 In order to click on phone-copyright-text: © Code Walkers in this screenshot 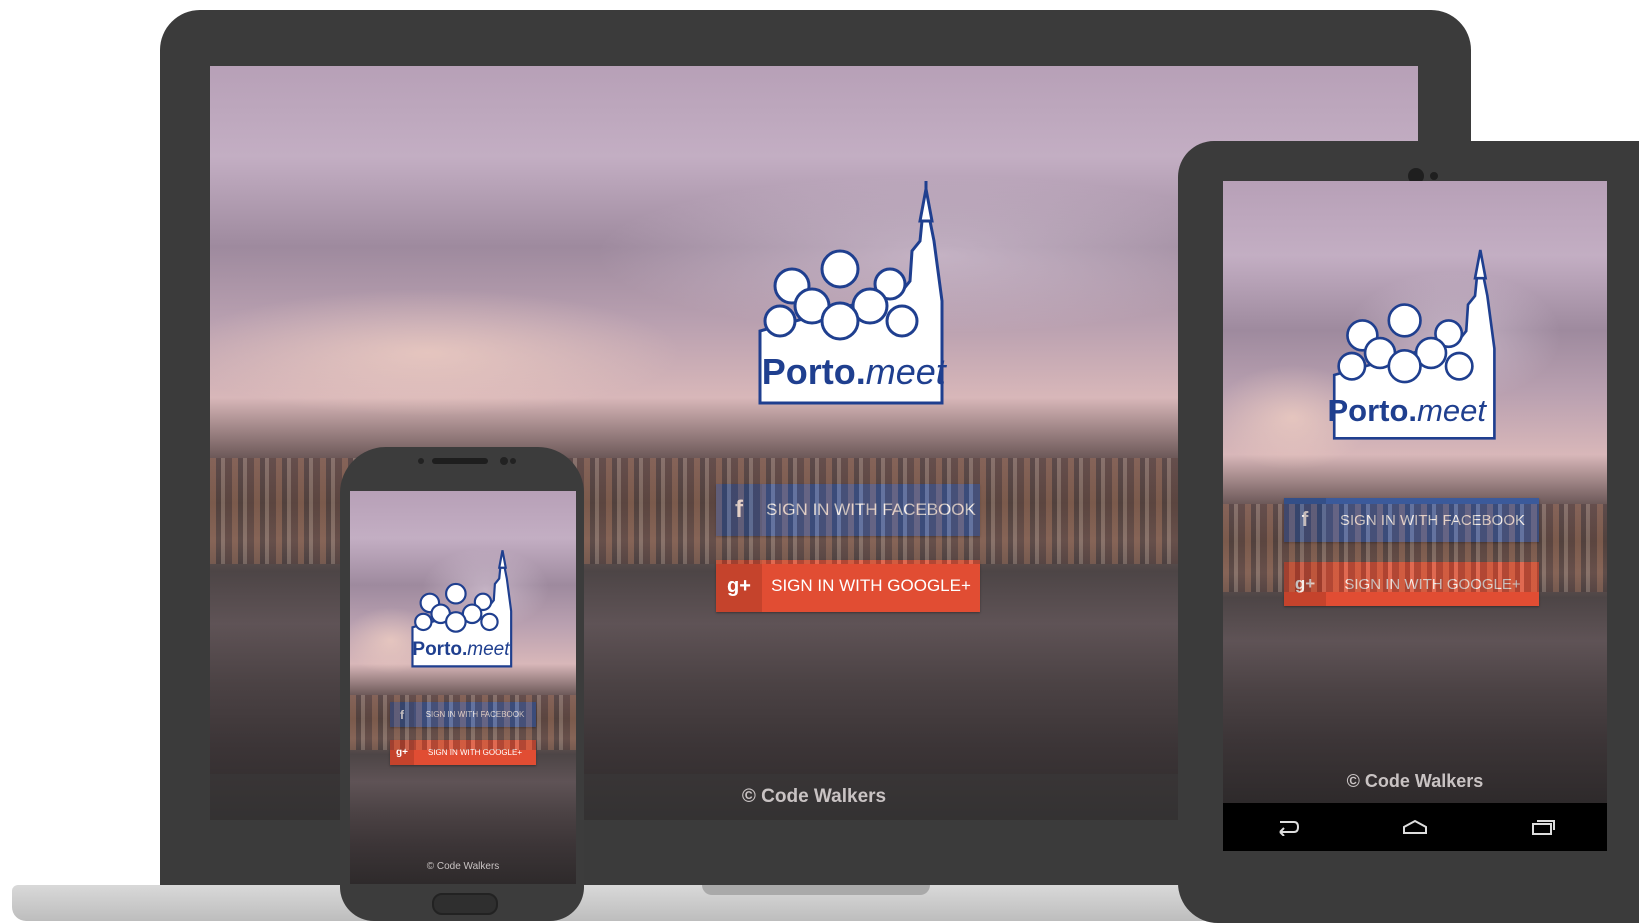, I will do `click(463, 866)`.